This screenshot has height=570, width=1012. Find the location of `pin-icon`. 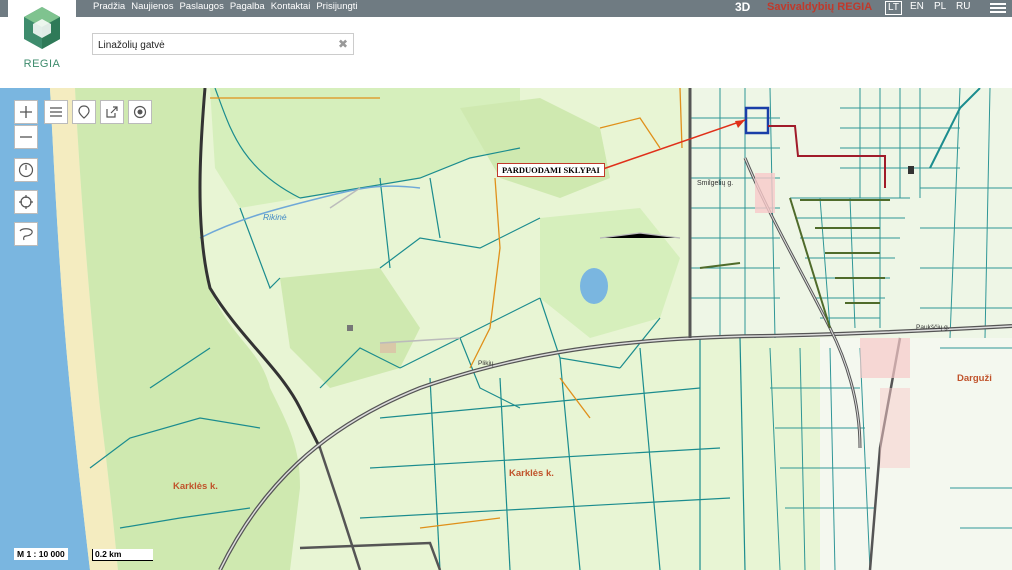

pin-icon is located at coordinates (84, 112).